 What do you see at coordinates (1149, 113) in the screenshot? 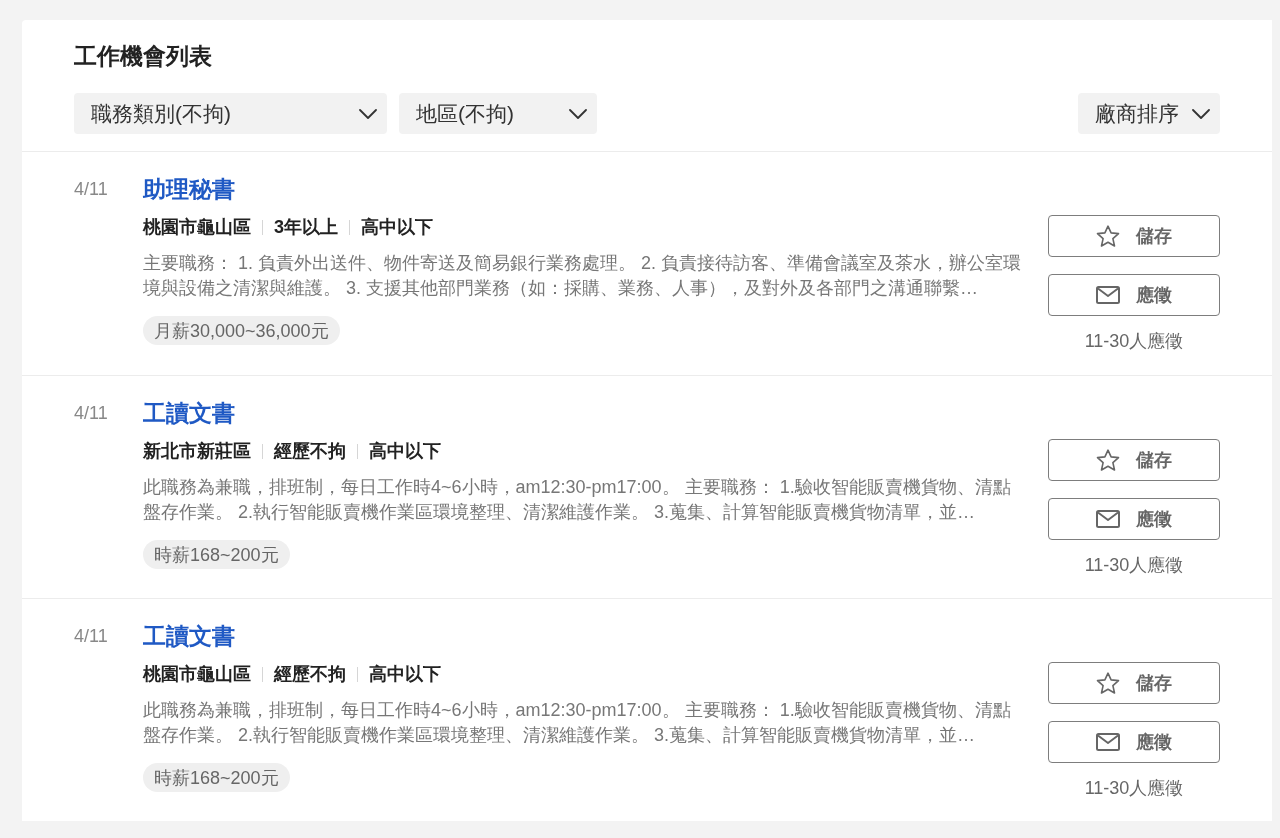
I see `sort-dropdown: 廠商排序` at bounding box center [1149, 113].